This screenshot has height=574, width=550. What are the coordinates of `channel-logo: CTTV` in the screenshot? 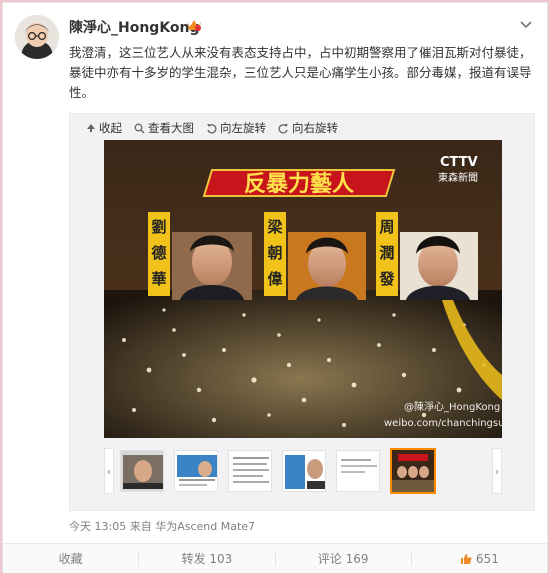 It's located at (459, 162).